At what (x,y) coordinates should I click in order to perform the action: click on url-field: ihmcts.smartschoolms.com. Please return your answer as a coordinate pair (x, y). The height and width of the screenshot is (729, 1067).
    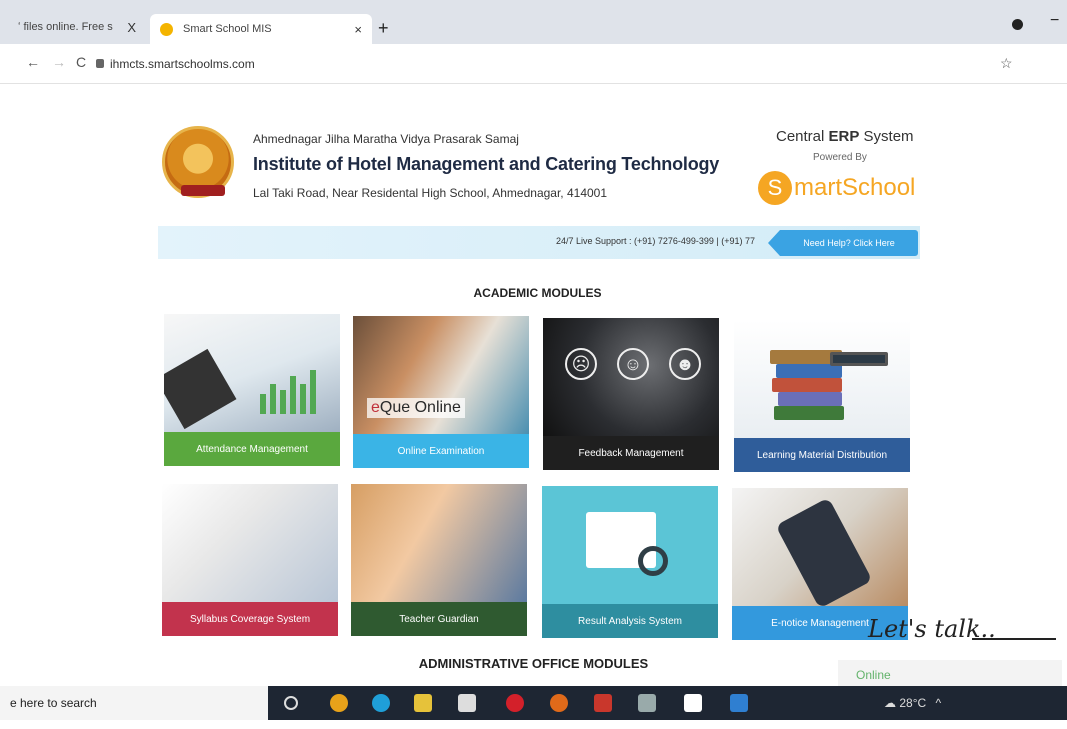
    Looking at the image, I should click on (182, 64).